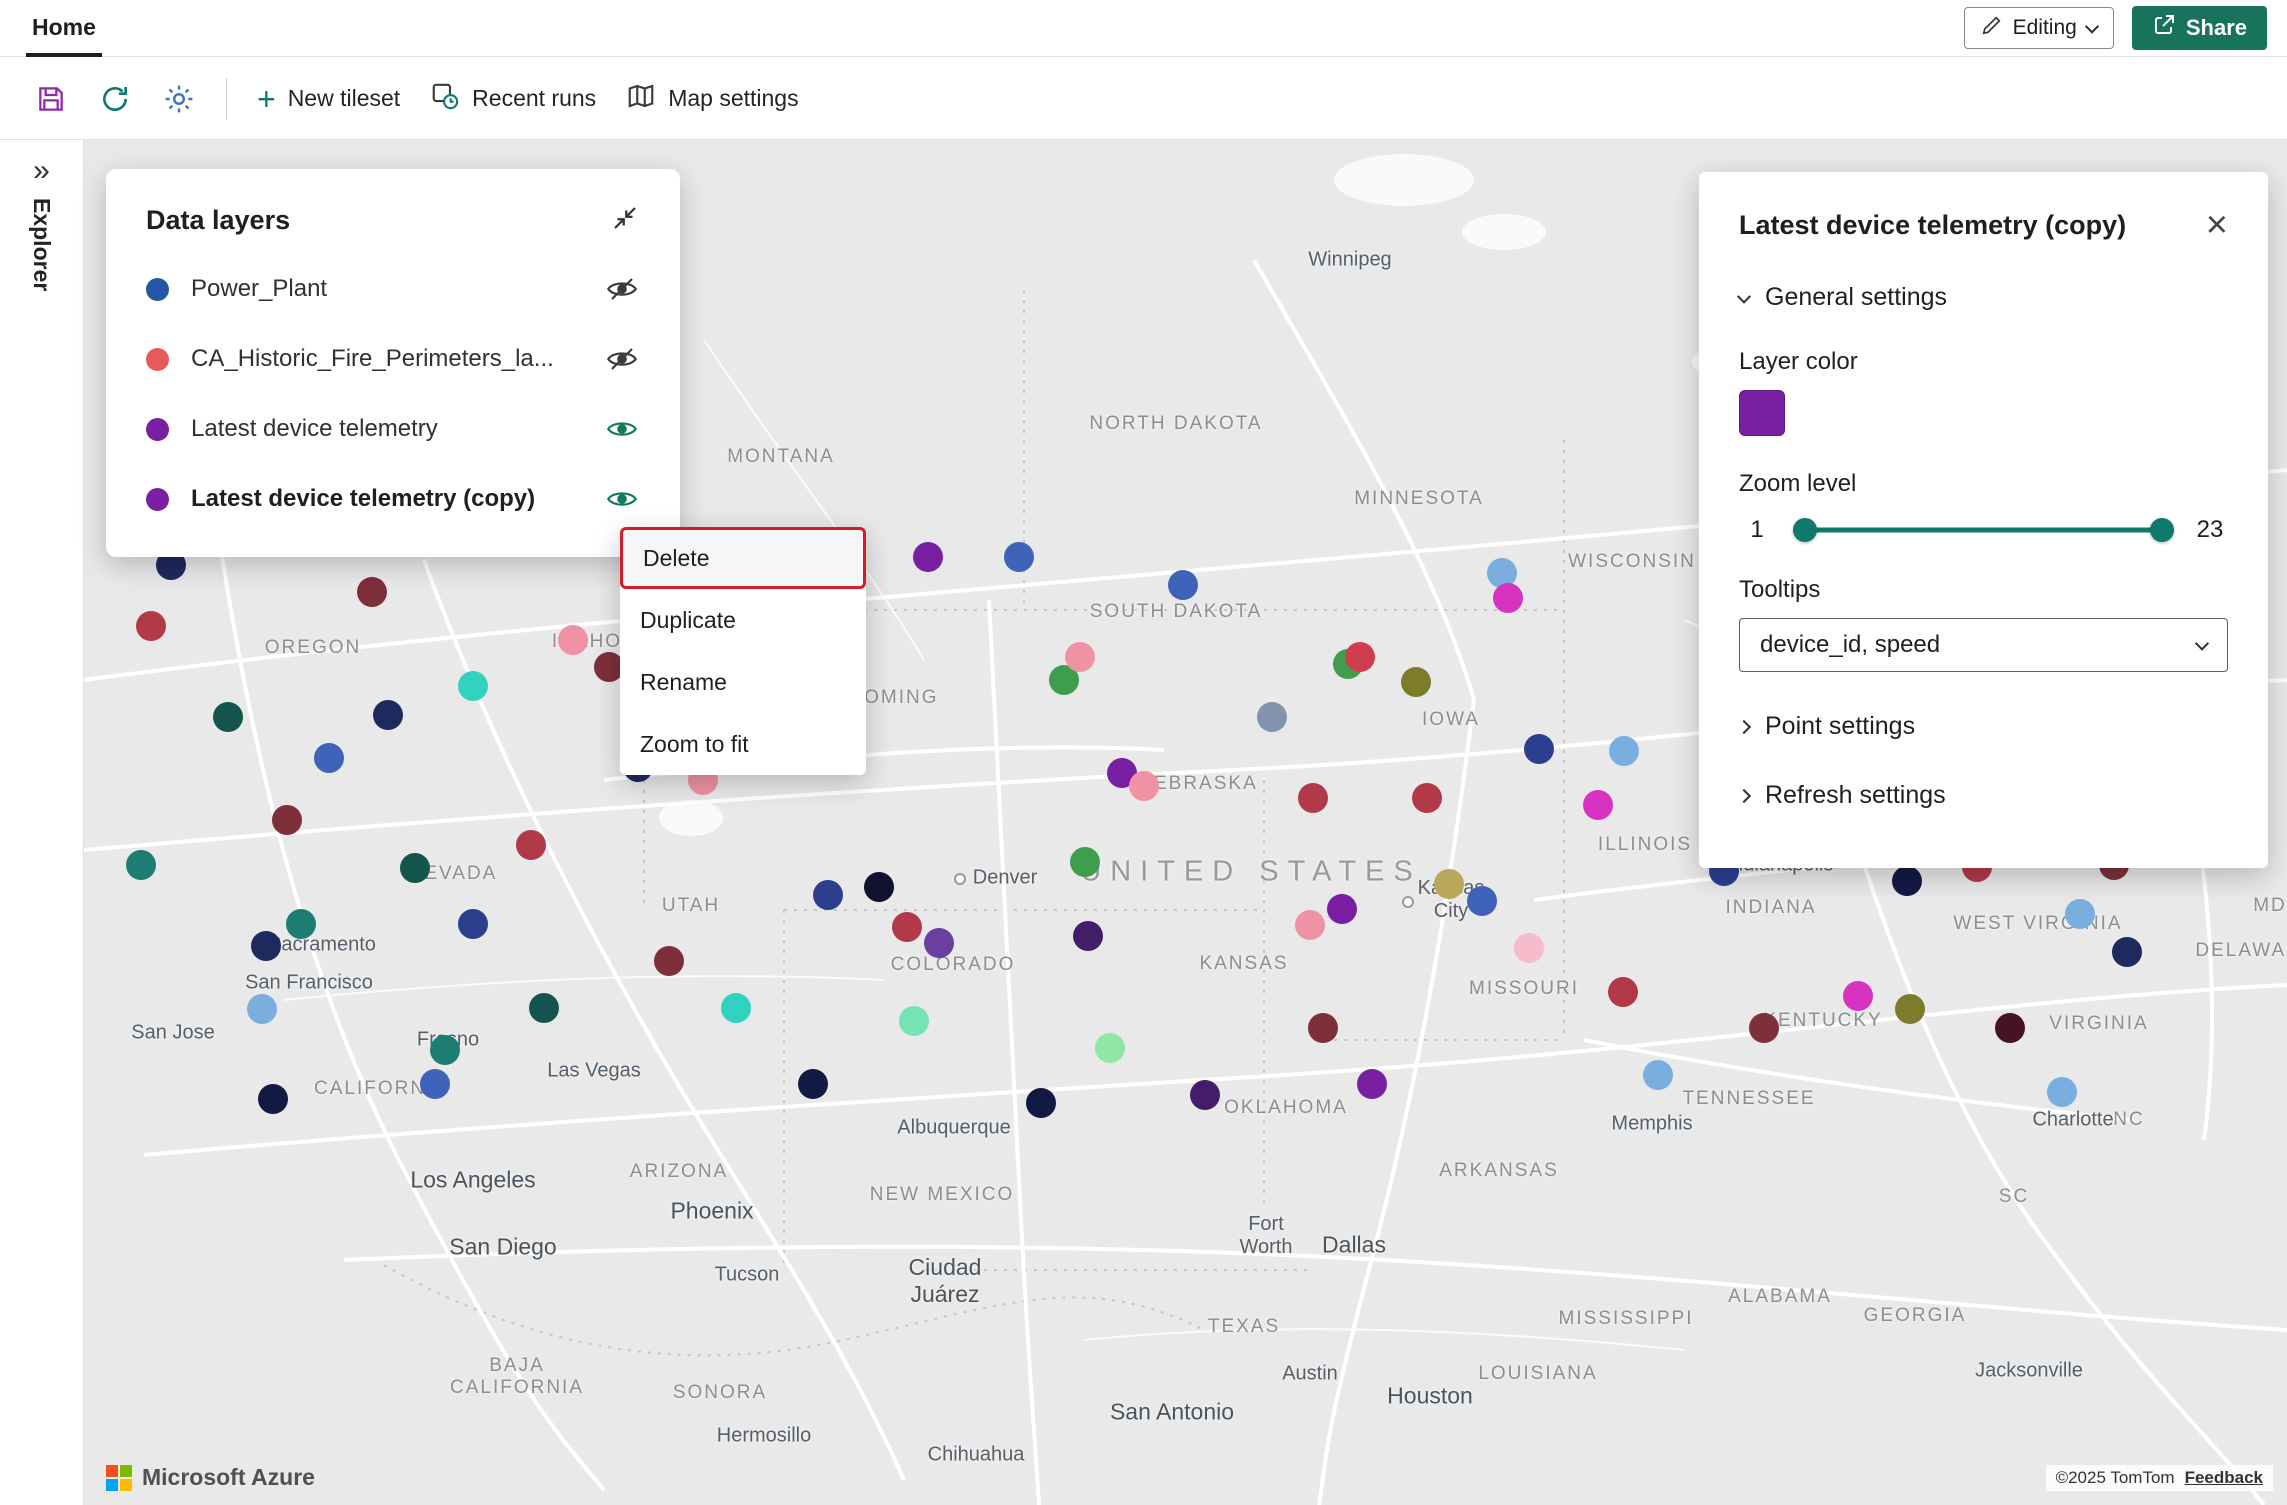 This screenshot has height=1505, width=2287. I want to click on tab-home: Home, so click(64, 28).